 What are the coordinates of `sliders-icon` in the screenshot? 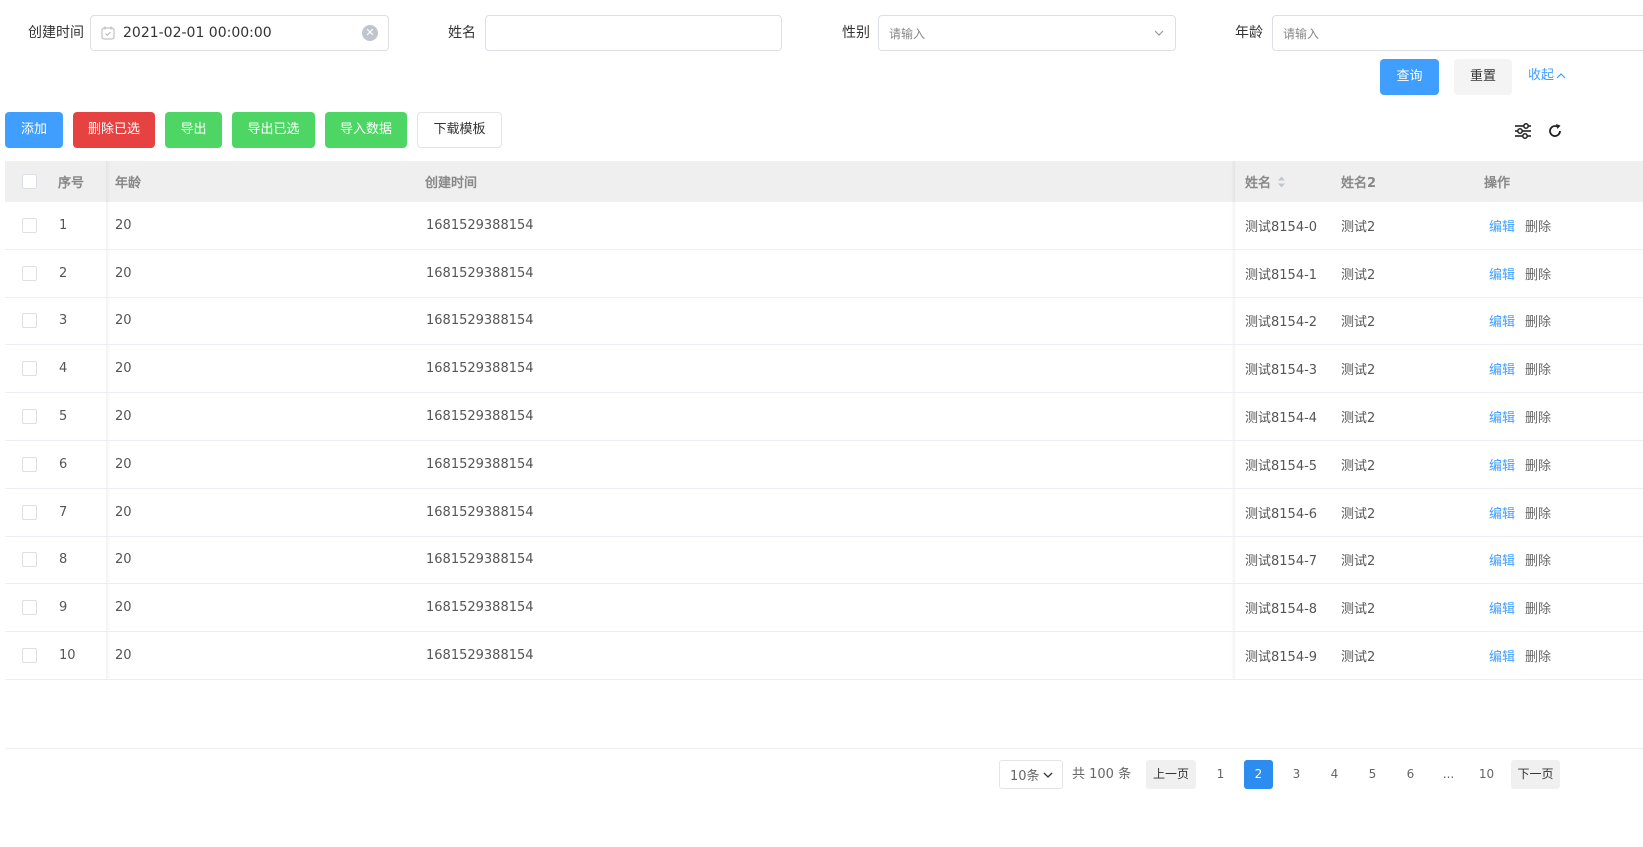 It's located at (1523, 131).